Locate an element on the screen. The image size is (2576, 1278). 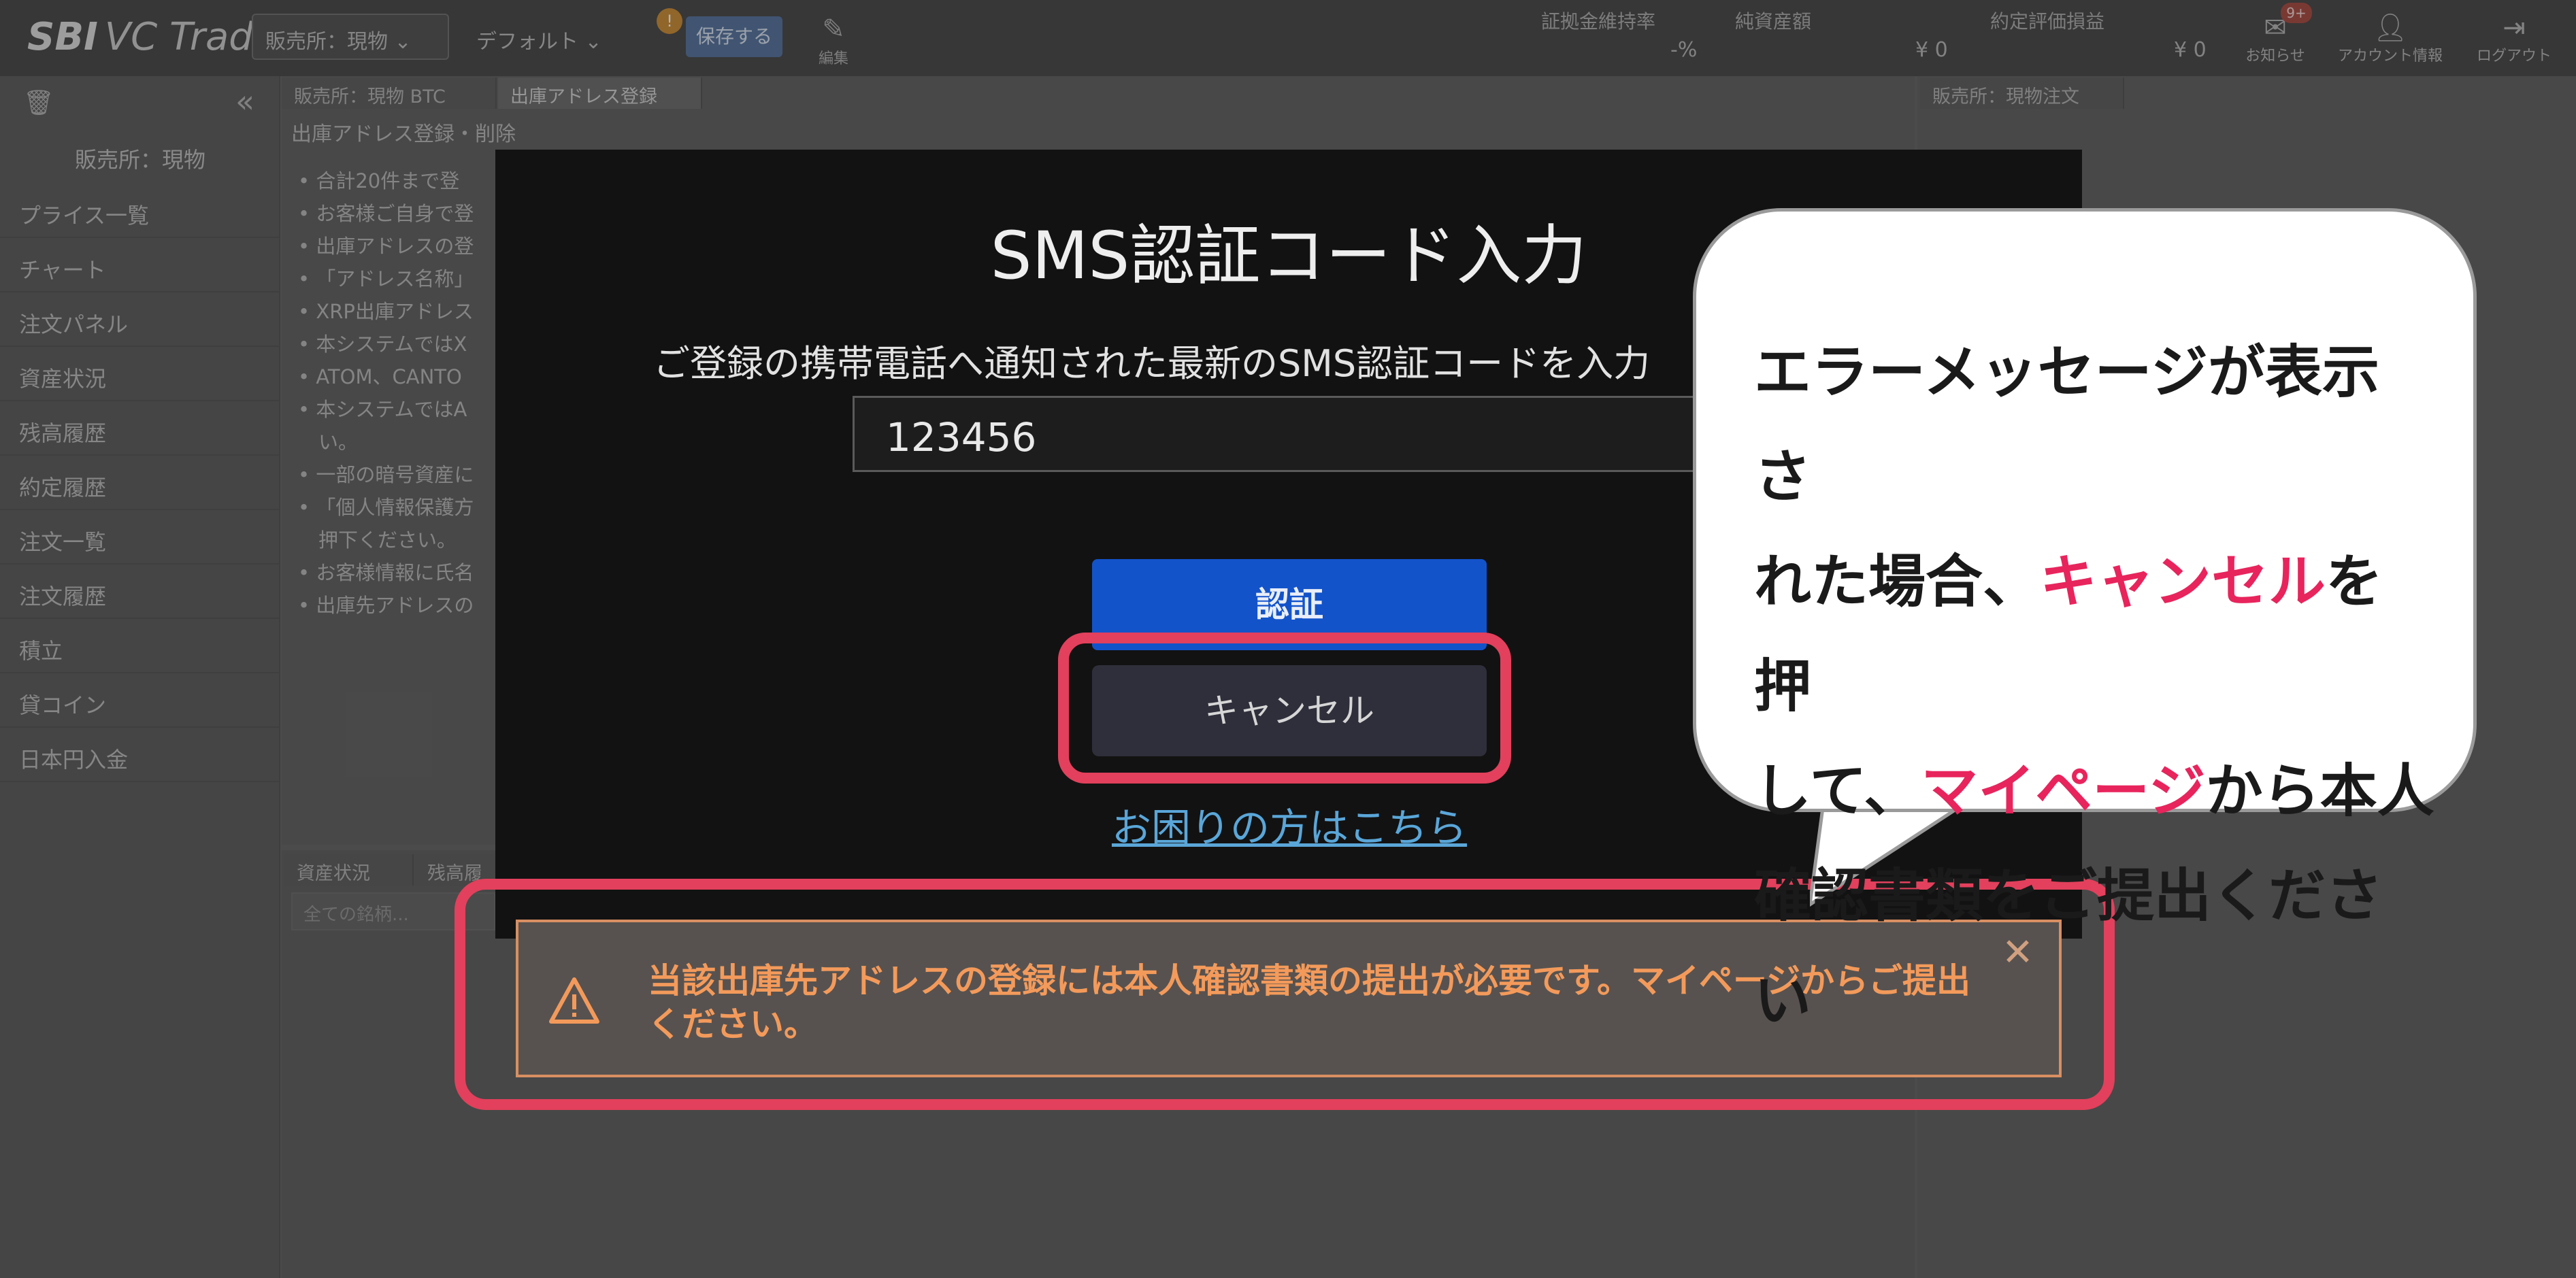
callout-line: れた場合、キャンセルを押 is located at coordinates (2068, 634).